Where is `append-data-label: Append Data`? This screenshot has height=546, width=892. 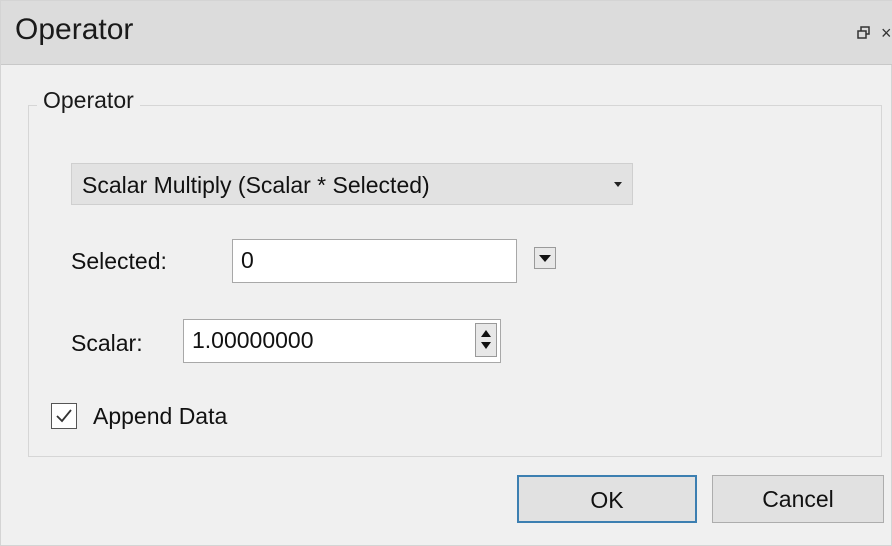
append-data-label: Append Data is located at coordinates (160, 416).